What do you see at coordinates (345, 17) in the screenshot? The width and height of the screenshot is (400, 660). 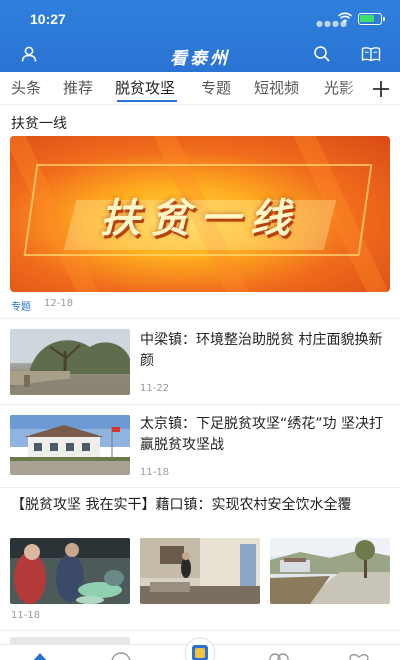 I see `wifi-icon` at bounding box center [345, 17].